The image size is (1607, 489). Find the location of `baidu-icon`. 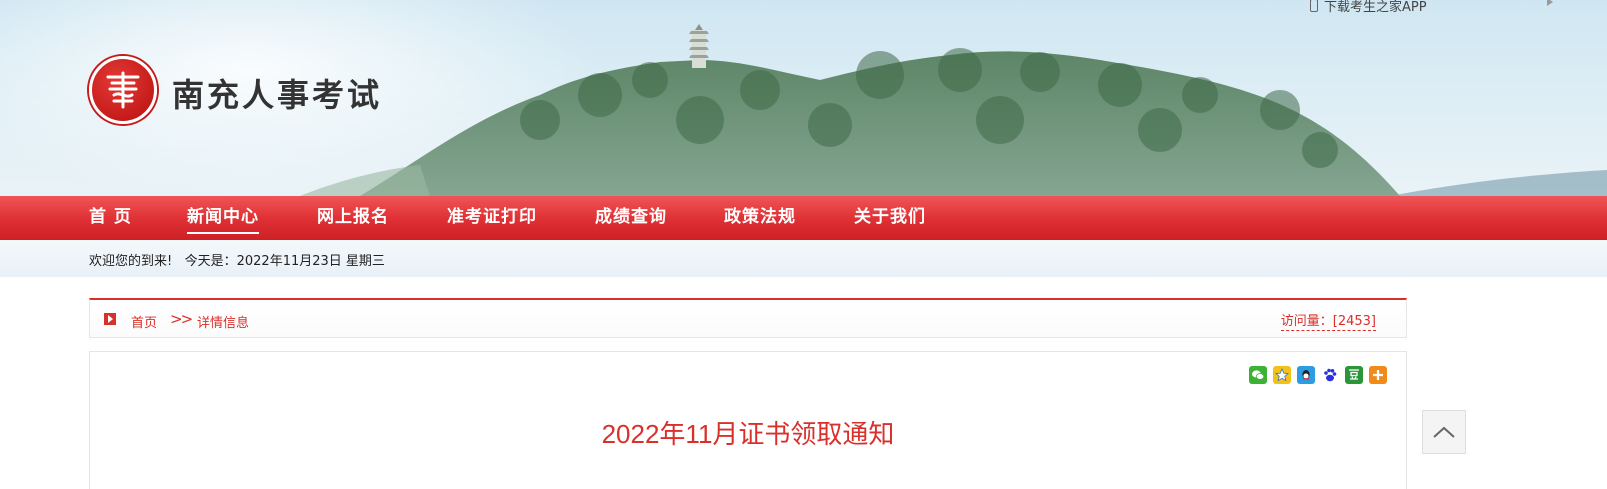

baidu-icon is located at coordinates (1330, 375).